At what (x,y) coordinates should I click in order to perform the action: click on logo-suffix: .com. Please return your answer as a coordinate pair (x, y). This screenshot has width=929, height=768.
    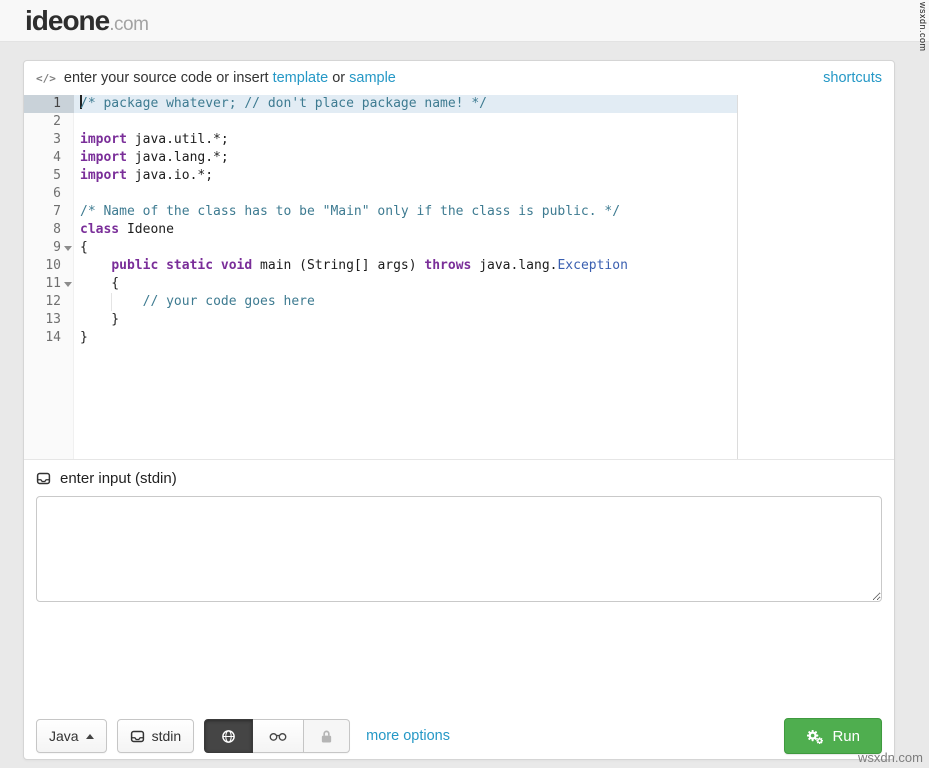
    Looking at the image, I should click on (129, 24).